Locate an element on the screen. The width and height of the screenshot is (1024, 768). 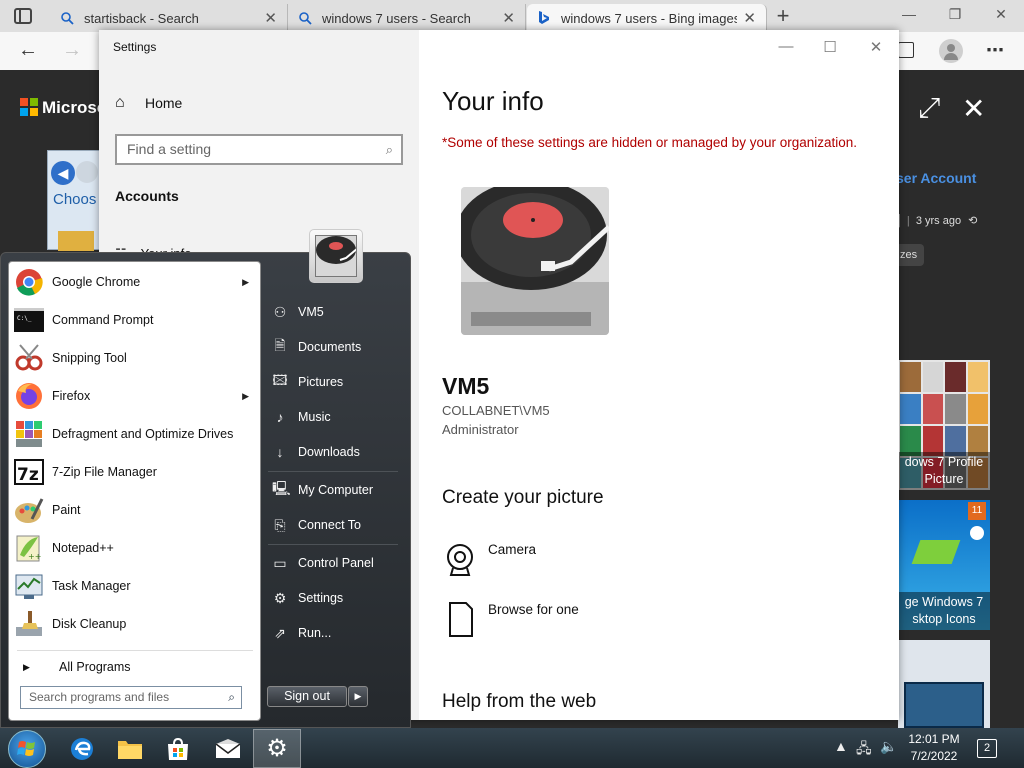
start-user-picture is located at coordinates (336, 256).